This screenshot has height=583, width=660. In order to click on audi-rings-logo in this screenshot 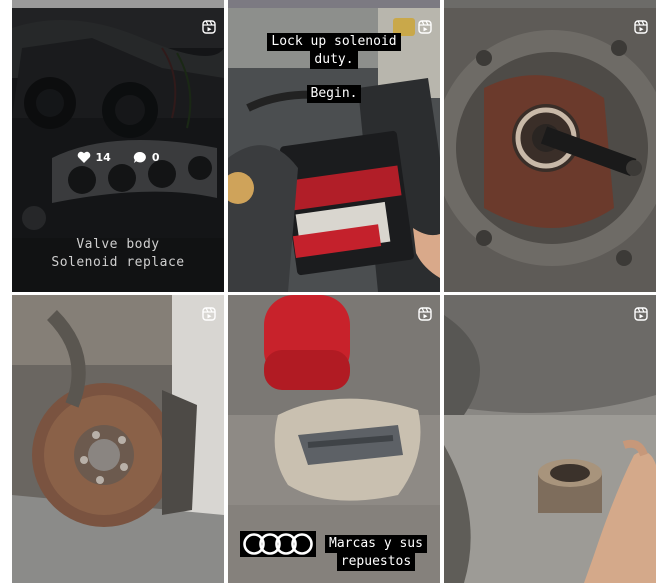, I will do `click(278, 544)`.